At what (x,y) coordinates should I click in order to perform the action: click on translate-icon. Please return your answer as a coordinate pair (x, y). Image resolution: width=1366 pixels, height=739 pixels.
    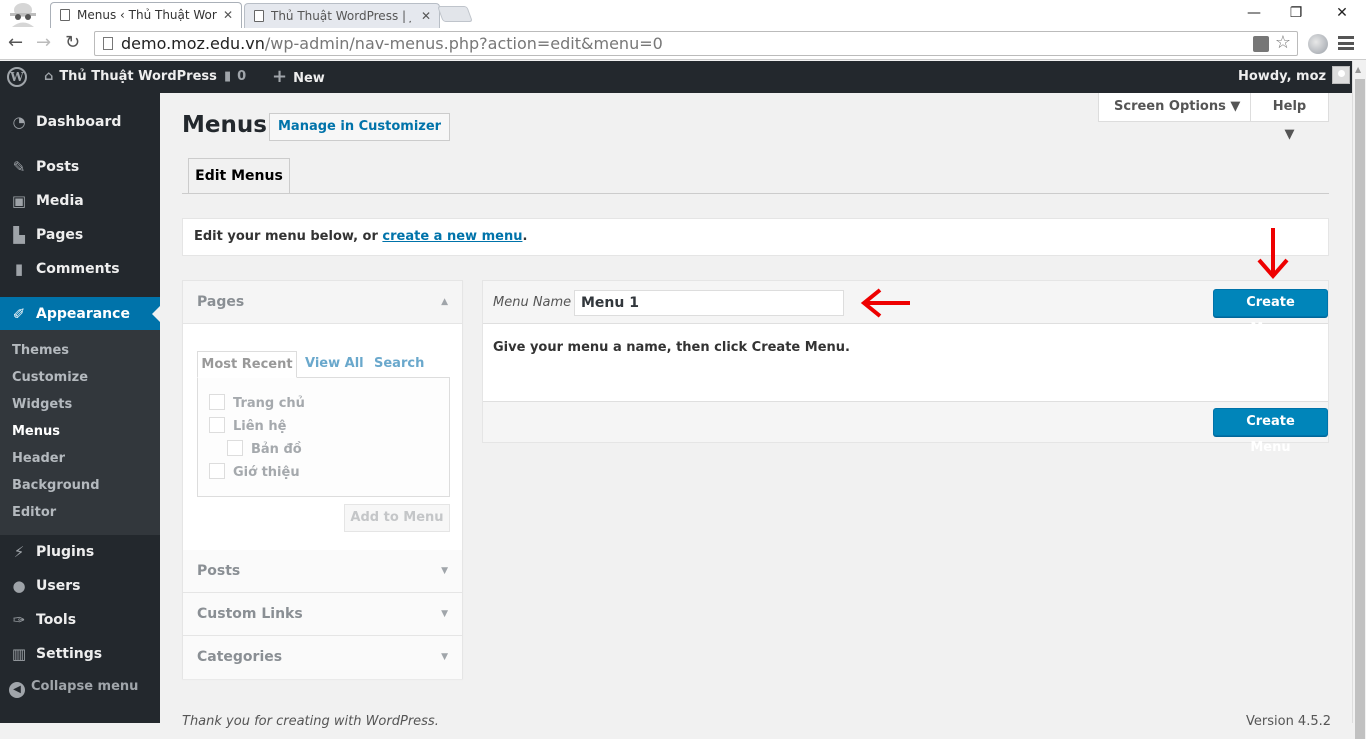
    Looking at the image, I should click on (1261, 44).